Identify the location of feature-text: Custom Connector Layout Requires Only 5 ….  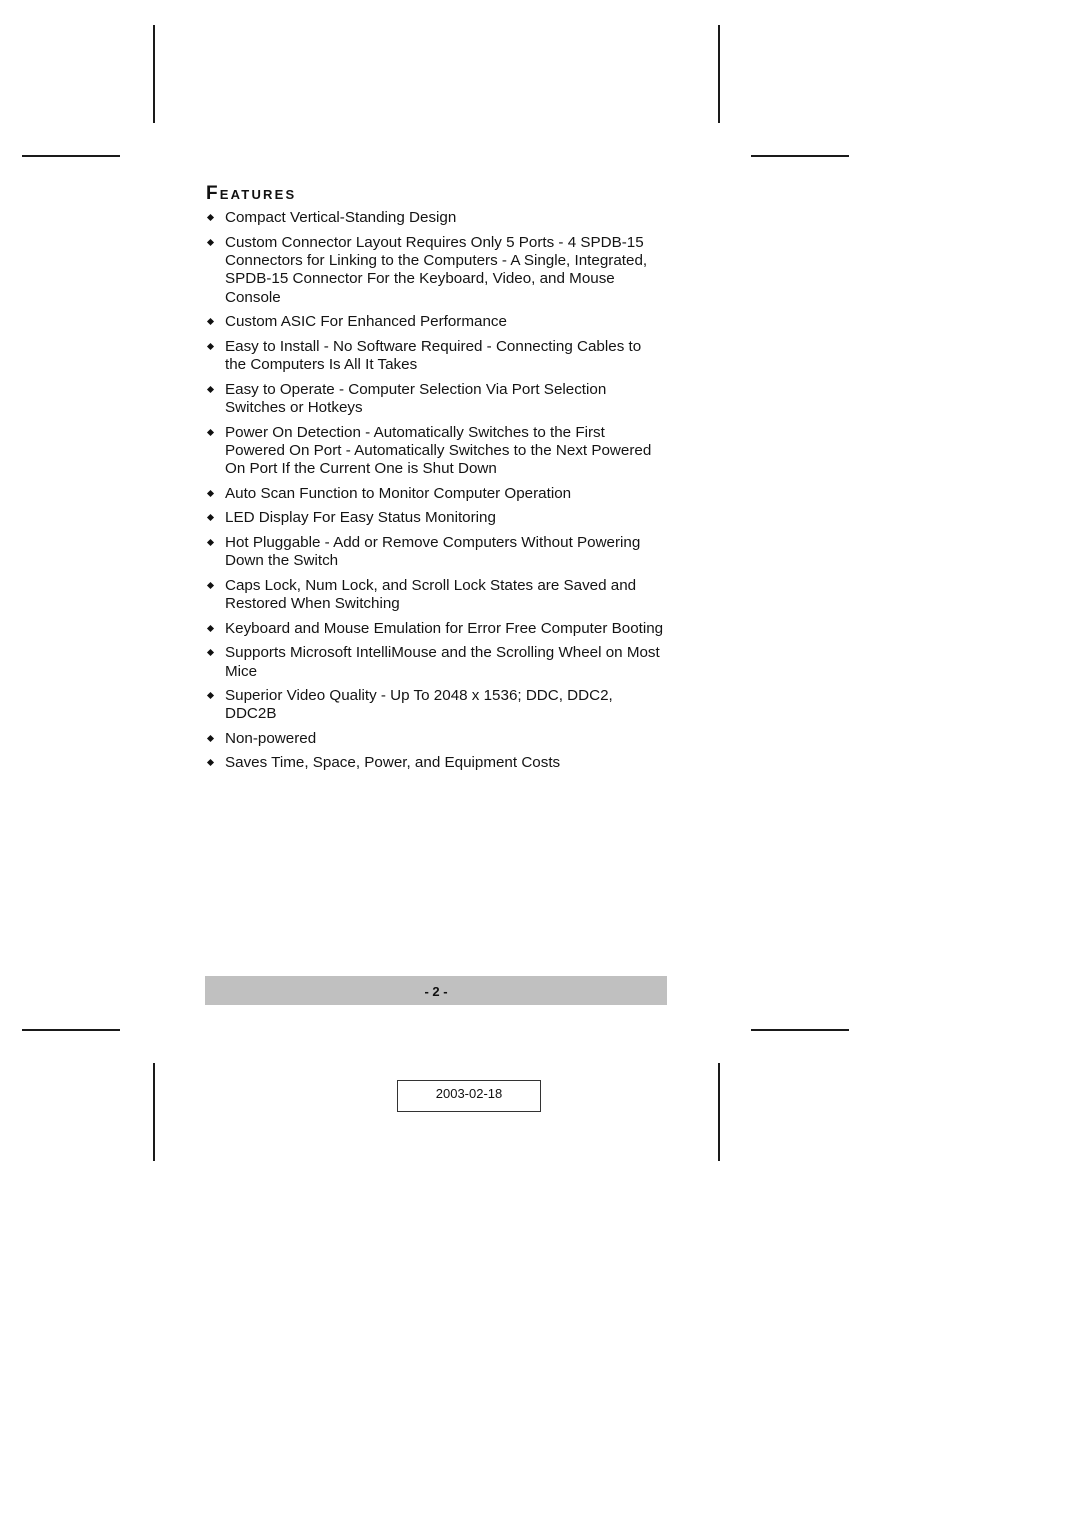
(436, 269).